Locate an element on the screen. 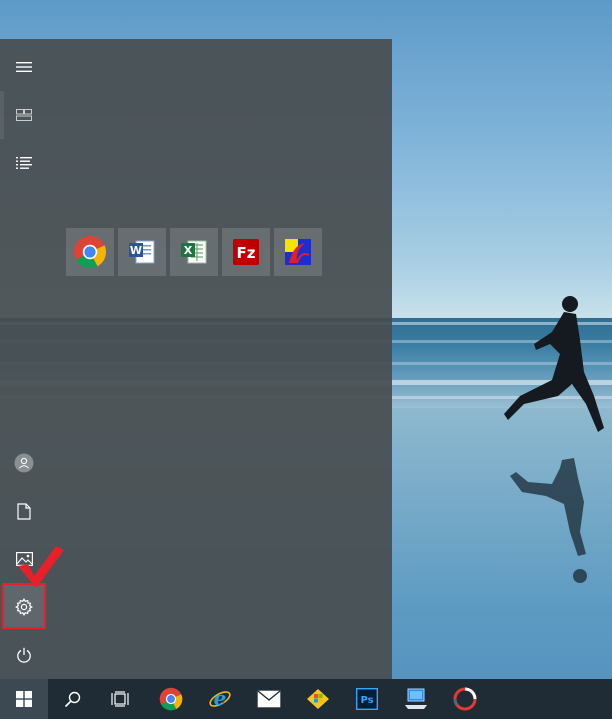 The height and width of the screenshot is (719, 612). red-checkmark-annotation is located at coordinates (41, 567).